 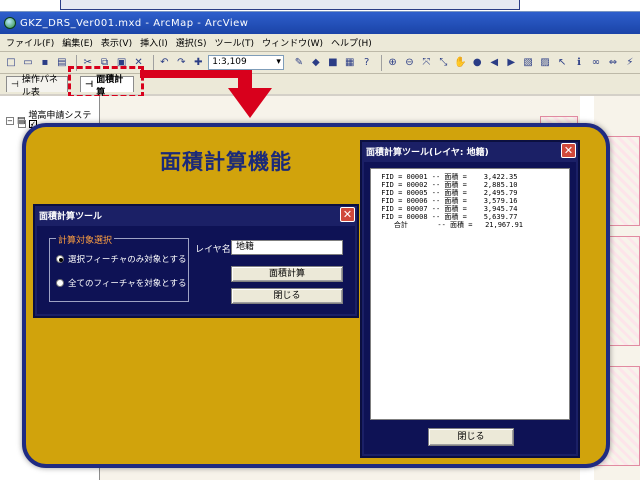 What do you see at coordinates (287, 247) in the screenshot?
I see `layer-name-field: 地籍` at bounding box center [287, 247].